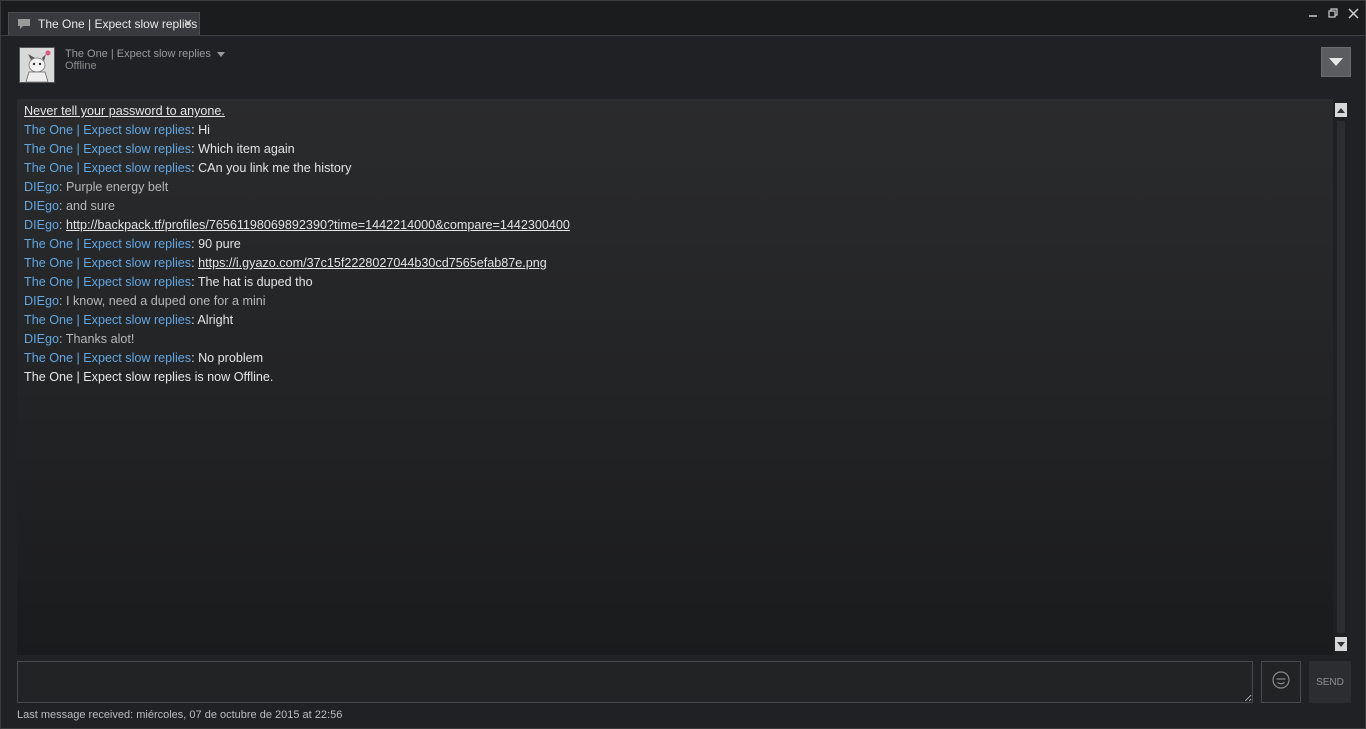 This screenshot has width=1366, height=729. What do you see at coordinates (255, 282) in the screenshot?
I see `message-text: The hat is duped tho` at bounding box center [255, 282].